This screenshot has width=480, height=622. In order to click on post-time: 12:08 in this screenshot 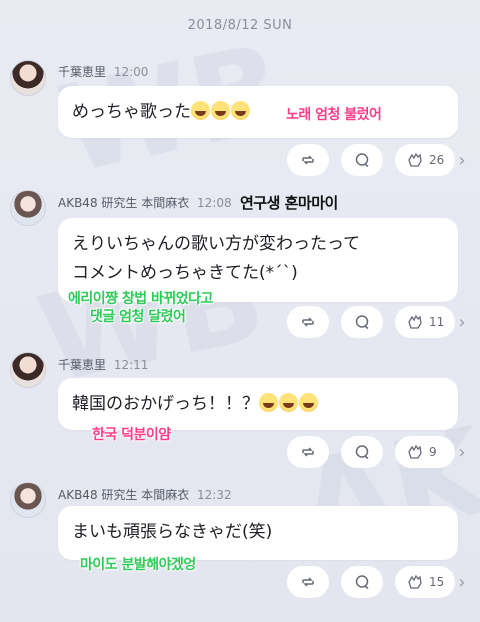, I will do `click(214, 203)`.